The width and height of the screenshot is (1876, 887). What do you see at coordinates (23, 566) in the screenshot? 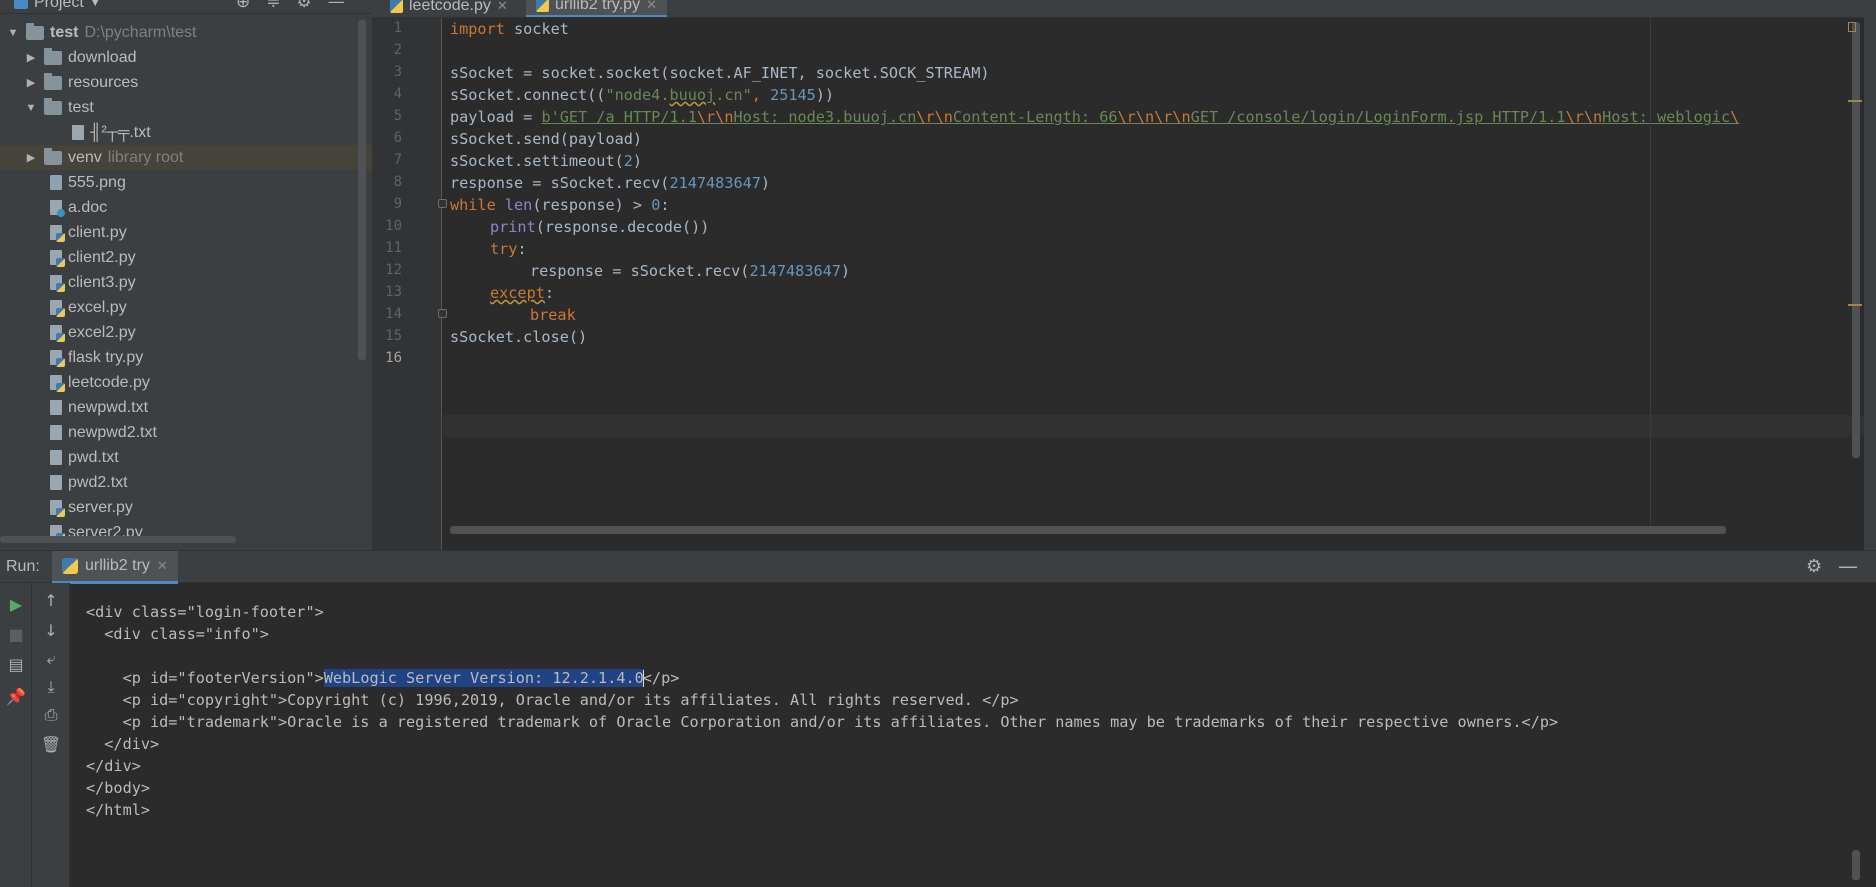
I see `run-label: Run:` at bounding box center [23, 566].